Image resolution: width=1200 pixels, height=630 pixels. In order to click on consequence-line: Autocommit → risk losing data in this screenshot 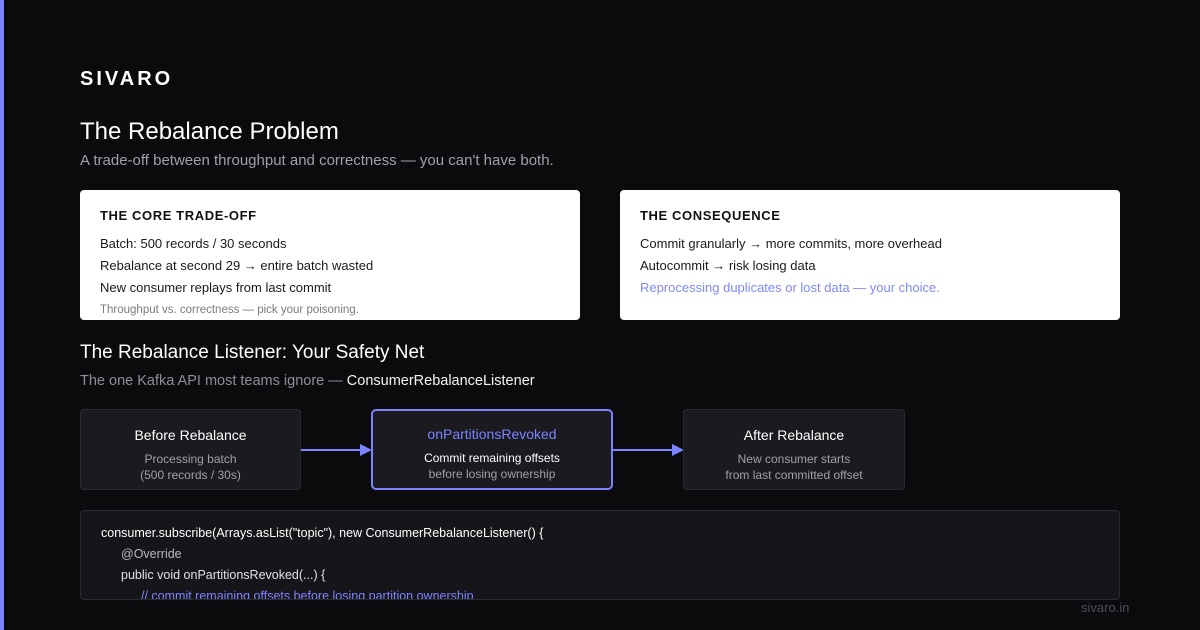, I will do `click(728, 265)`.